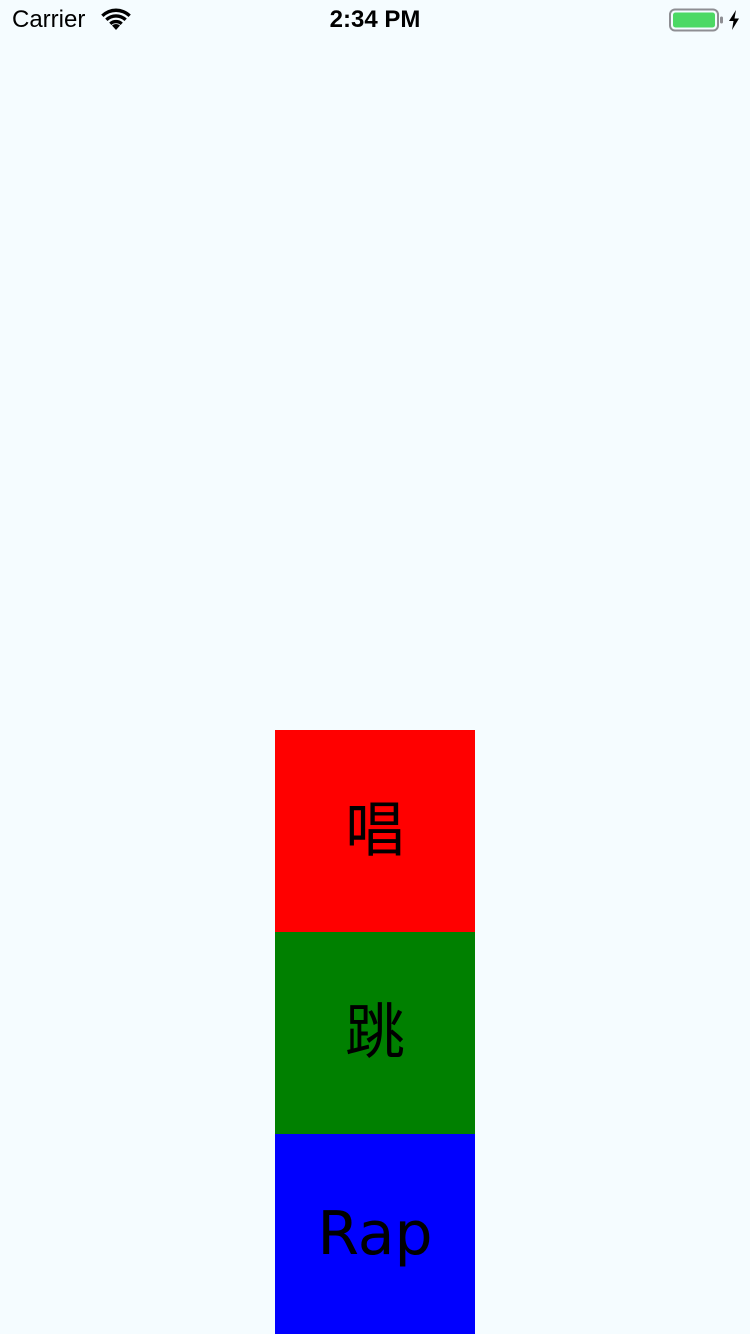  I want to click on status-time: 2:34 PM, so click(375, 19).